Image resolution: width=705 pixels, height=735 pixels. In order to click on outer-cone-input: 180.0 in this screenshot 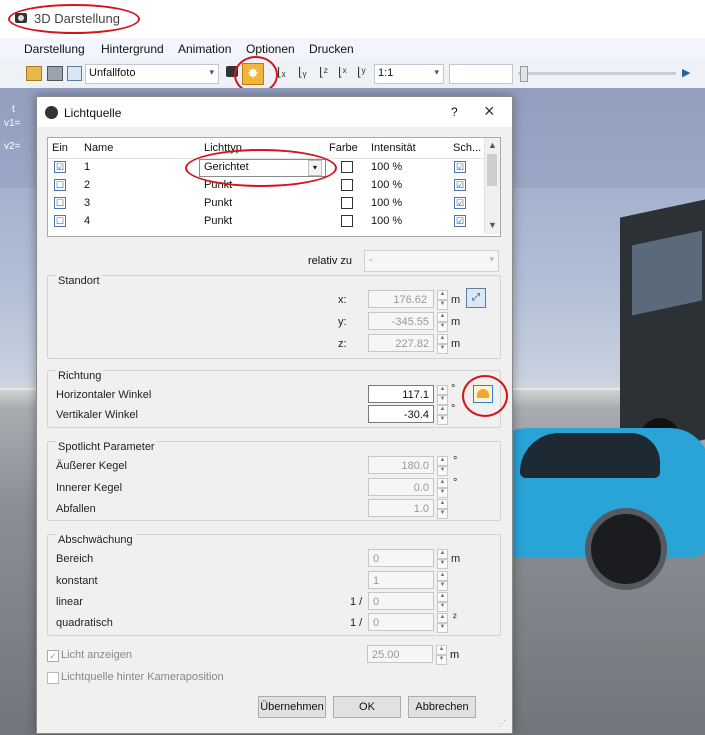, I will do `click(401, 465)`.